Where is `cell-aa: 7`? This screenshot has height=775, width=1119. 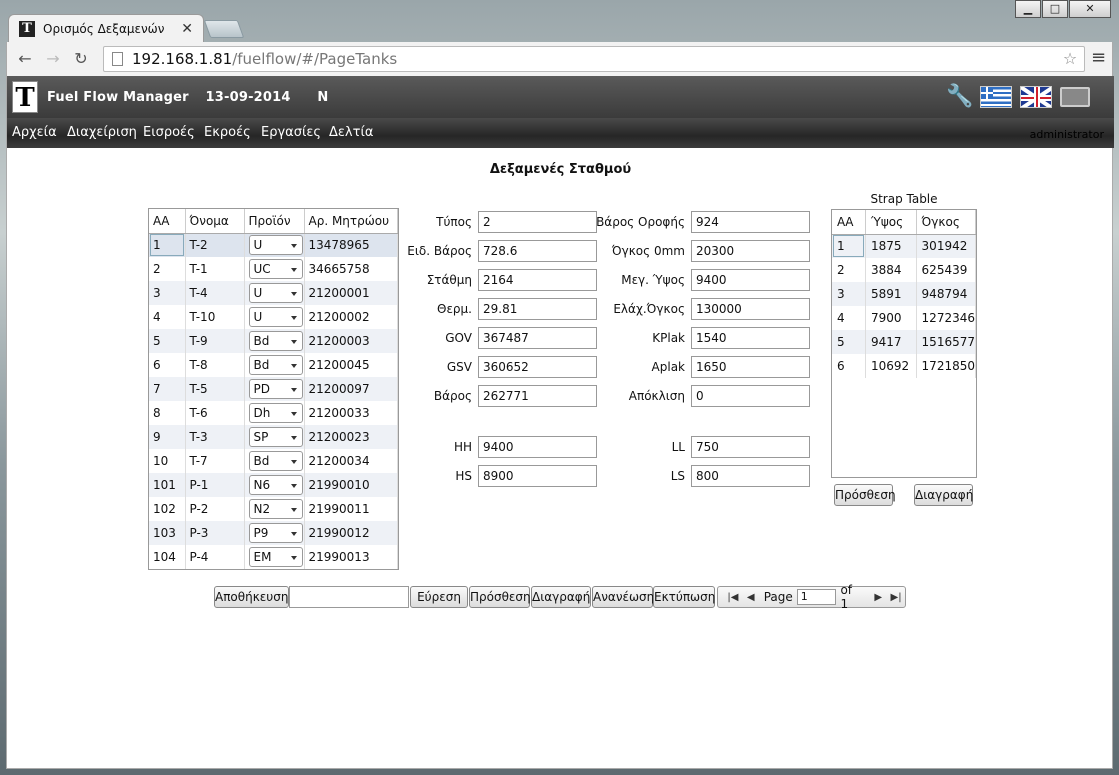 cell-aa: 7 is located at coordinates (167, 389).